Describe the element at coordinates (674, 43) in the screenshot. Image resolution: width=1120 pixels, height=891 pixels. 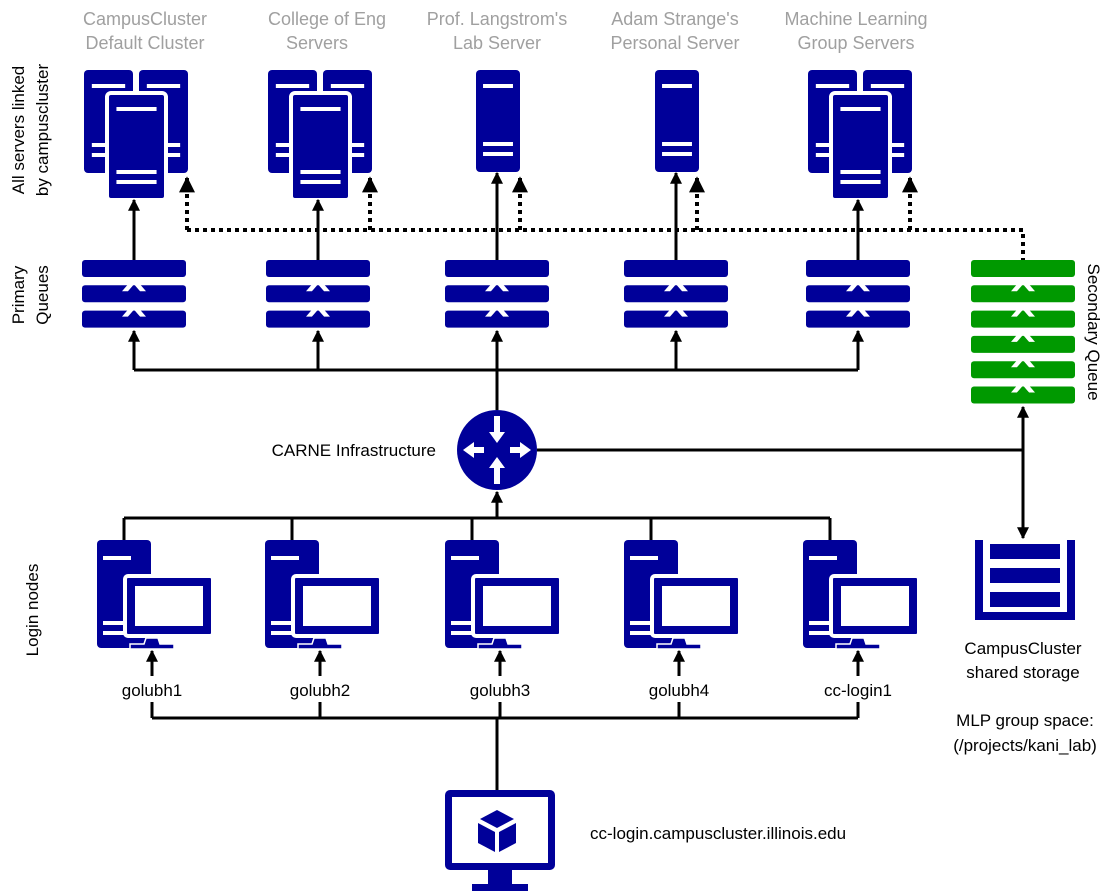
I see `server-label: Personal Server` at that location.